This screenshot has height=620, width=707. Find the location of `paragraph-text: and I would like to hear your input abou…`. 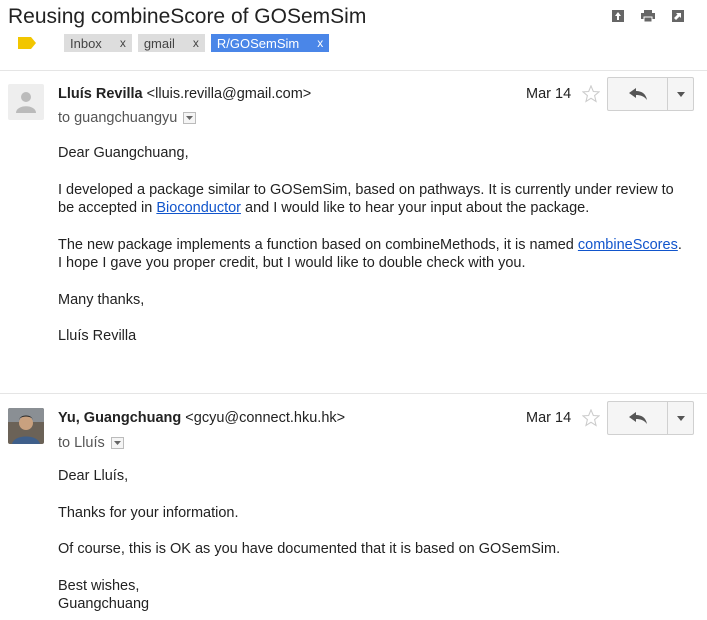

paragraph-text: and I would like to hear your input abou… is located at coordinates (415, 208).